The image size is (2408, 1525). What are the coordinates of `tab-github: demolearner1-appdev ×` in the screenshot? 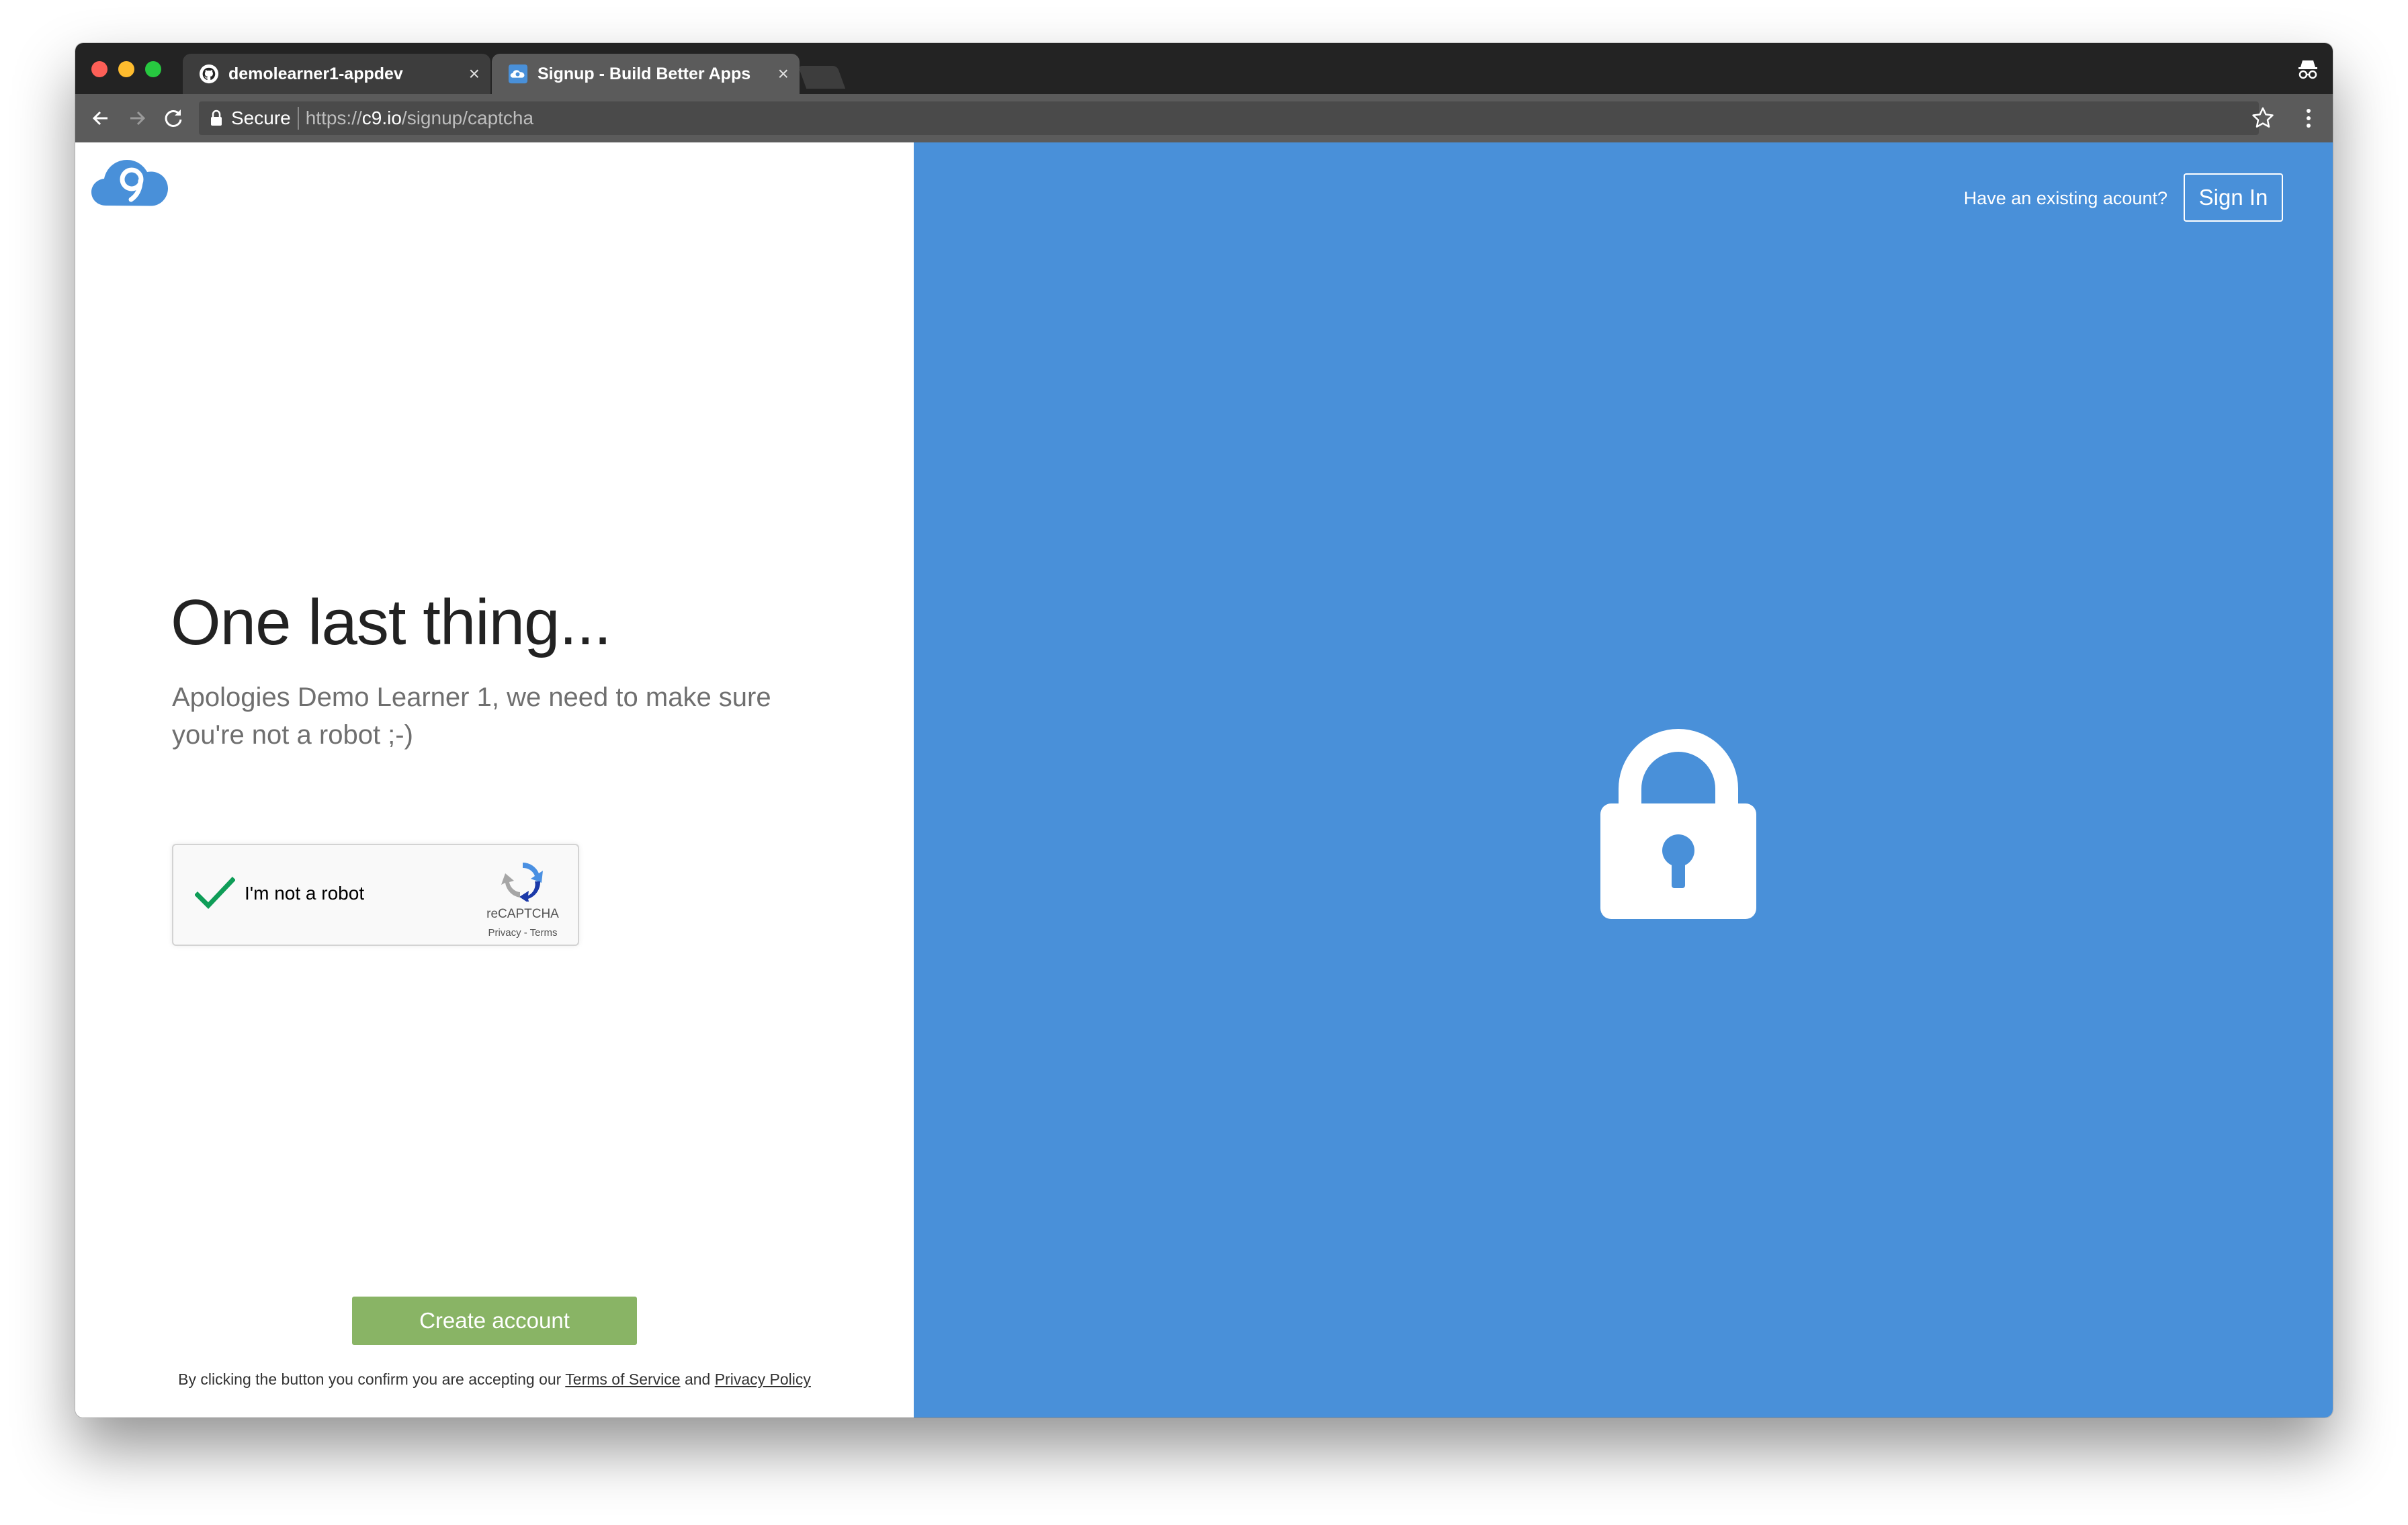 It's located at (336, 74).